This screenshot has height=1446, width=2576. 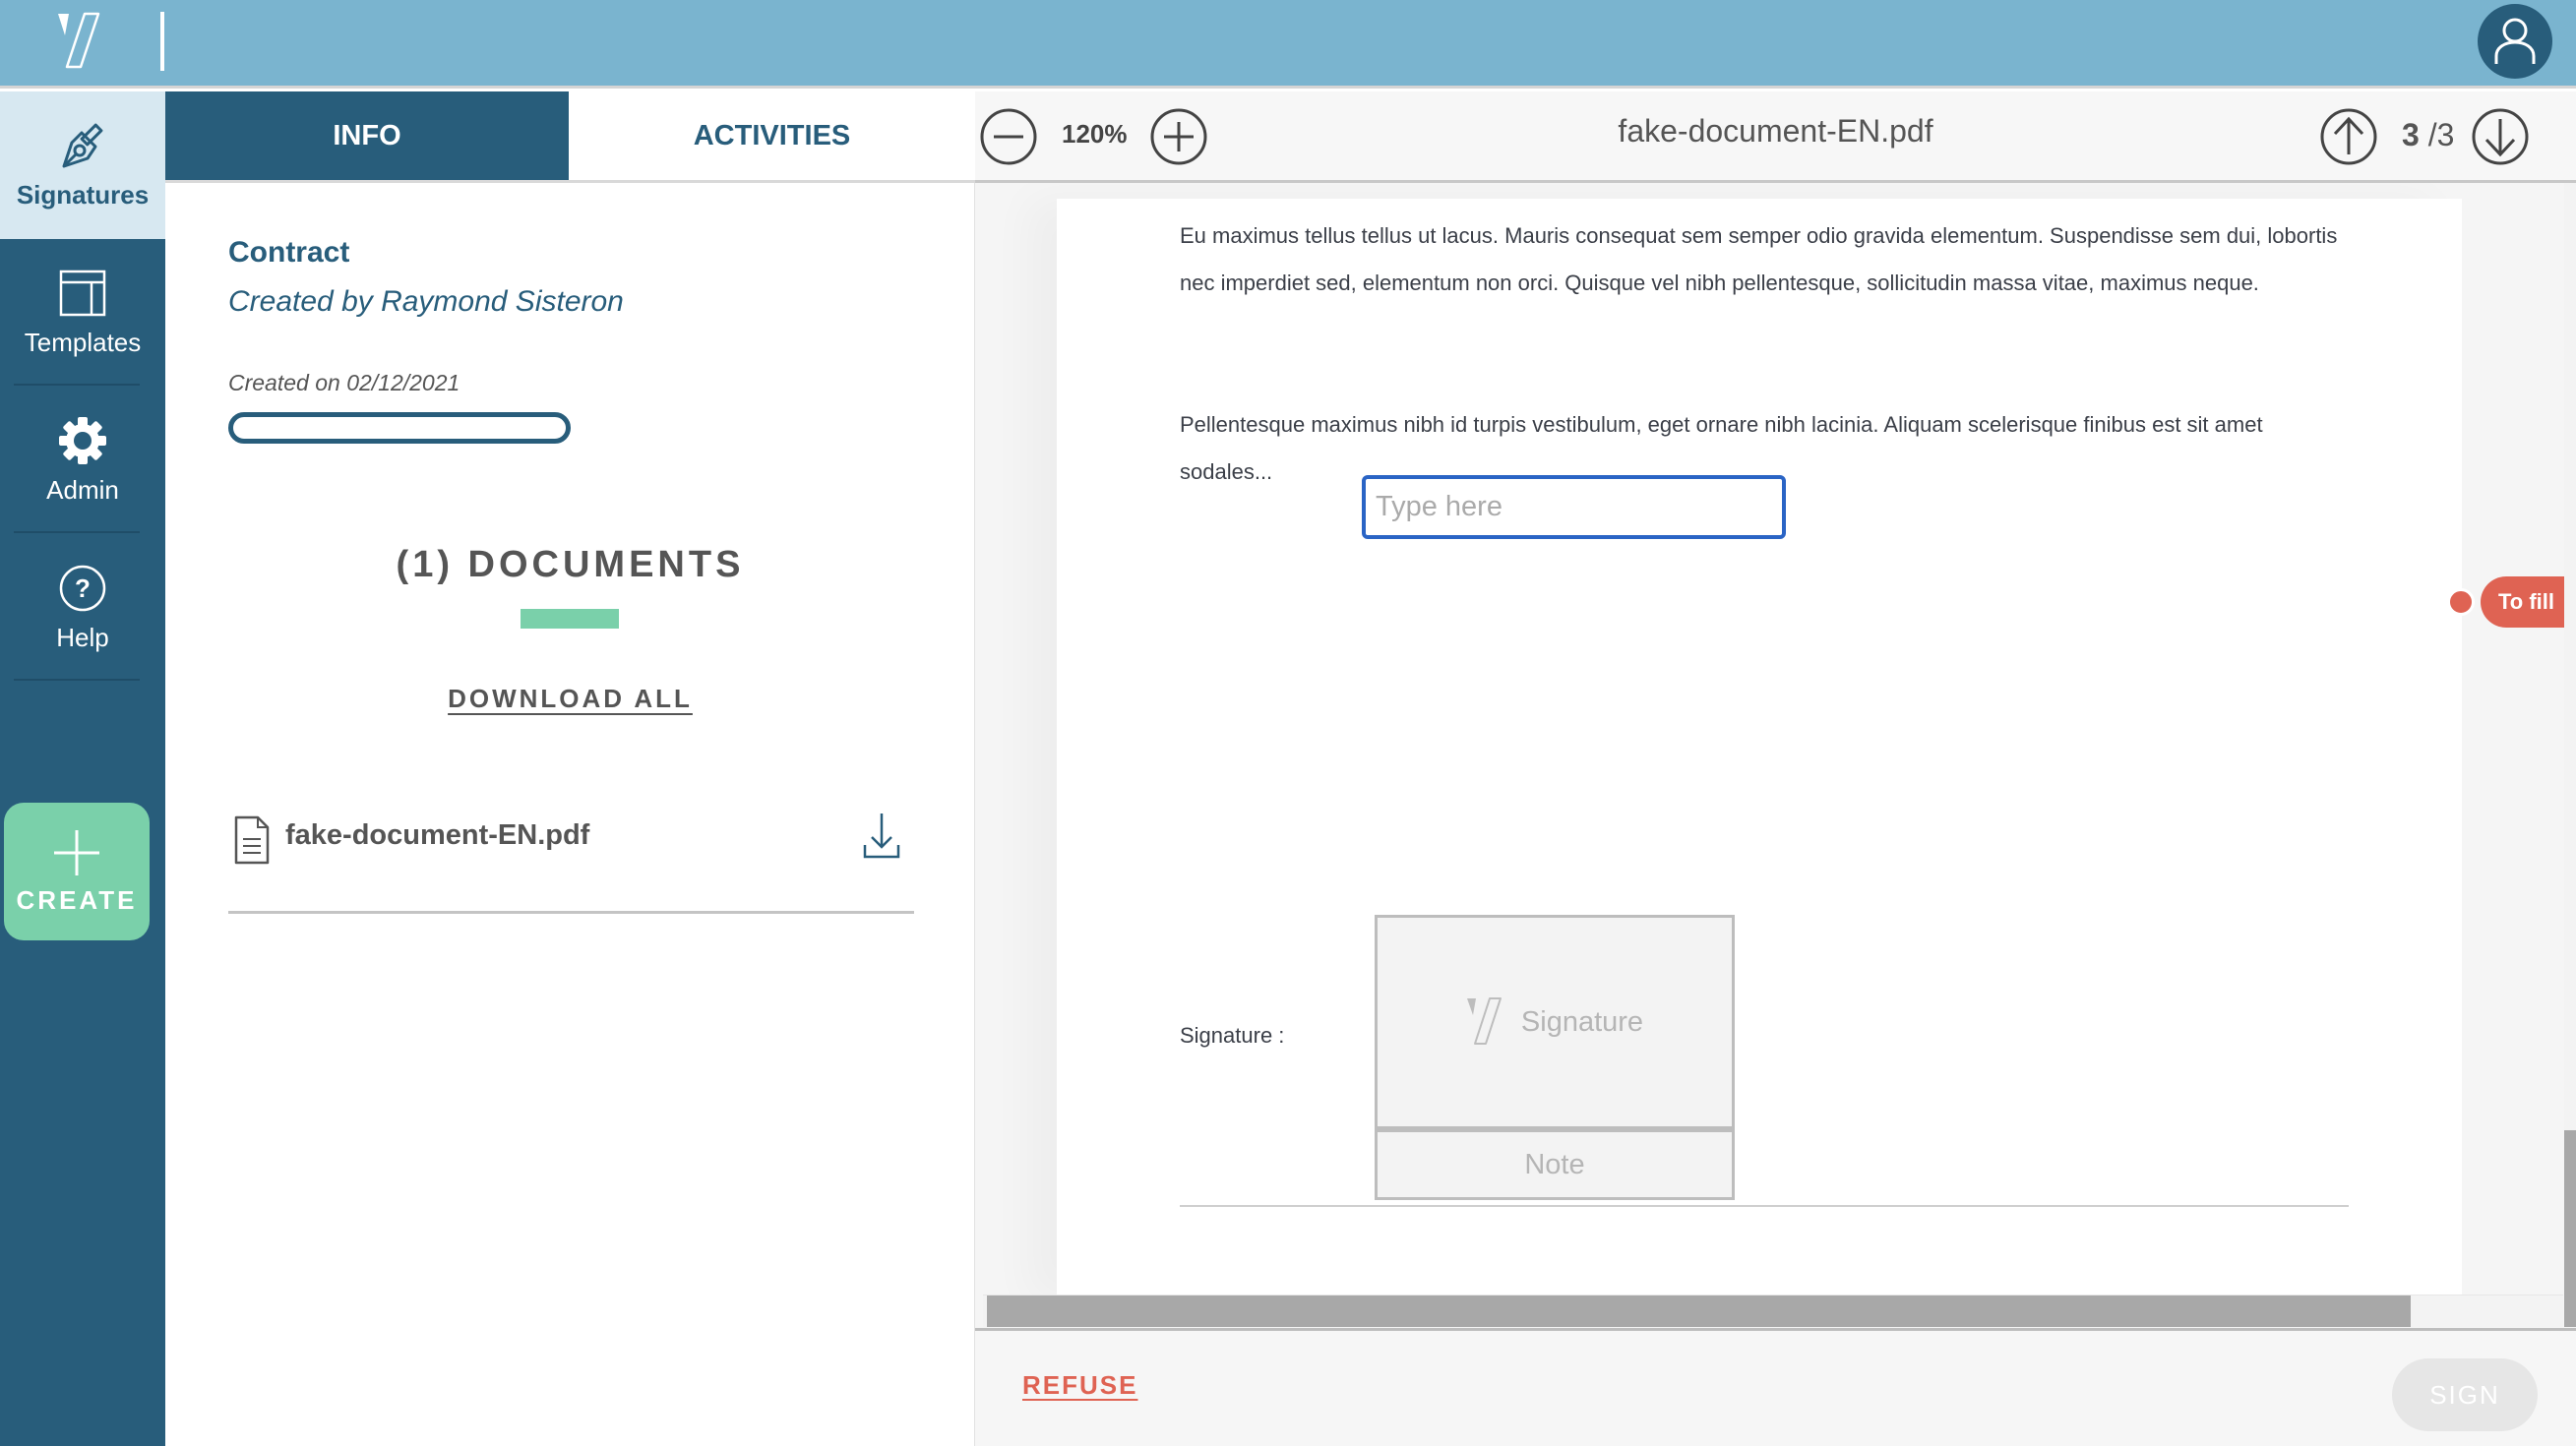 What do you see at coordinates (83, 342) in the screenshot?
I see `sidebar-item-label: Templates` at bounding box center [83, 342].